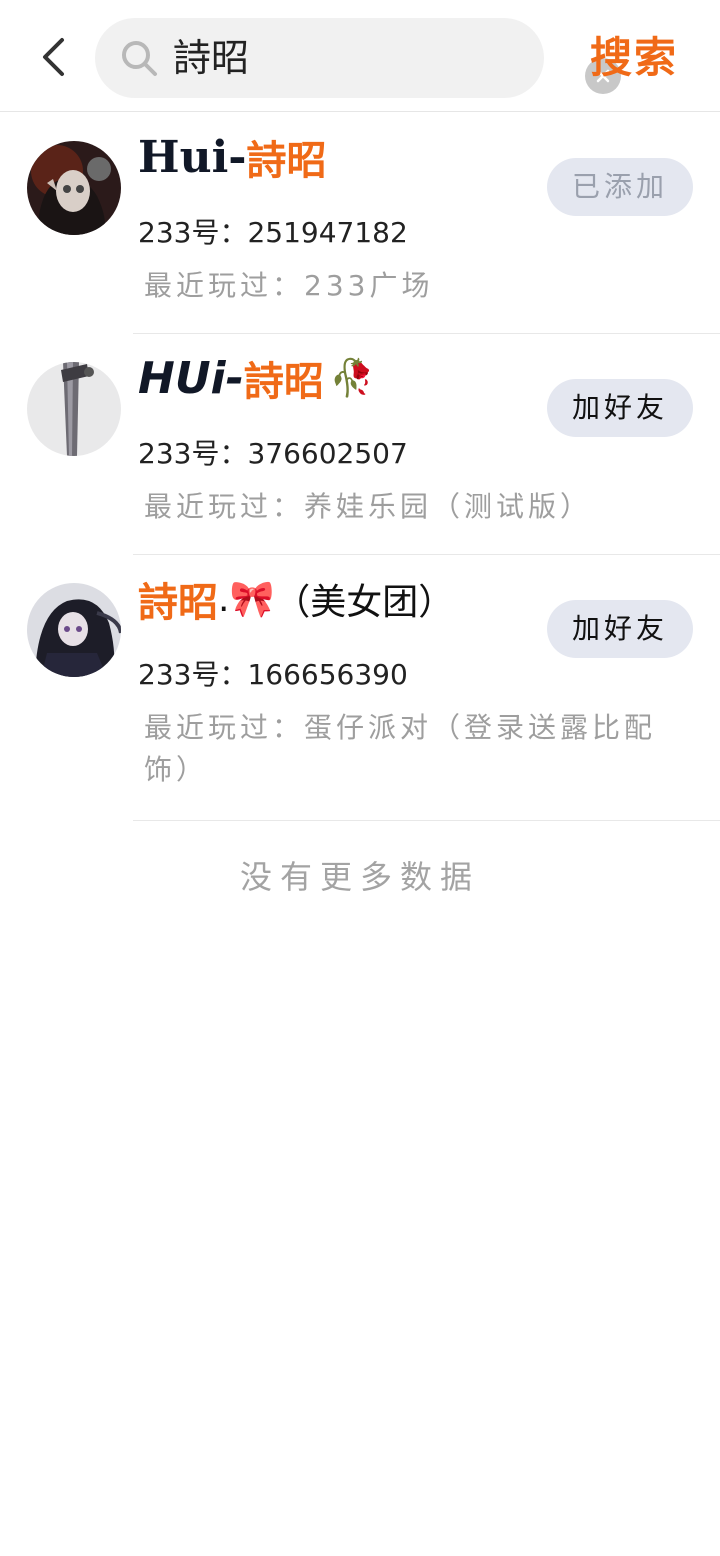 This screenshot has height=1556, width=720. Describe the element at coordinates (192, 157) in the screenshot. I see `user-name-latin: Hui-` at that location.